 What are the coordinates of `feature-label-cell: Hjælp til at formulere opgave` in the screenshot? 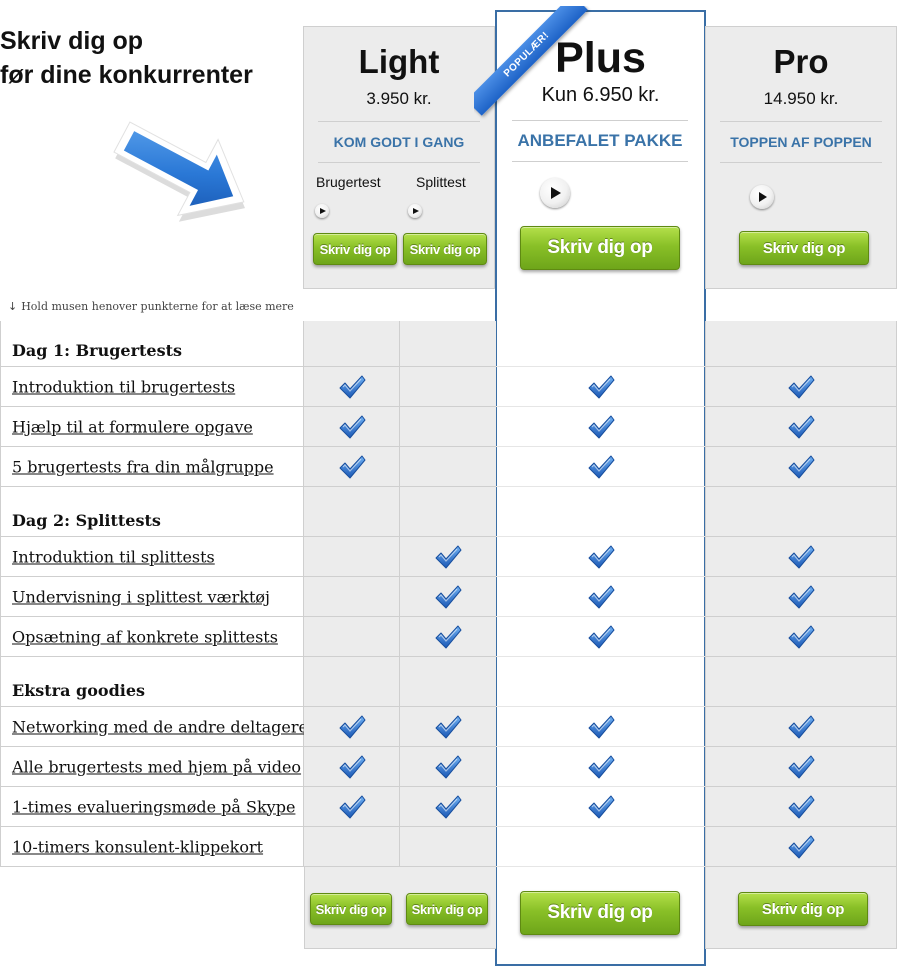 It's located at (152, 427).